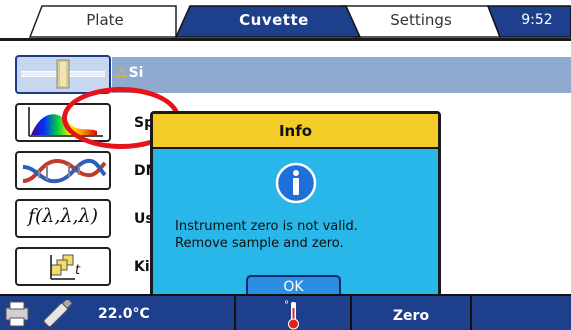 The width and height of the screenshot is (571, 330). What do you see at coordinates (259, 243) in the screenshot?
I see `dialog-message-line-2: Remove sample and zero.` at bounding box center [259, 243].